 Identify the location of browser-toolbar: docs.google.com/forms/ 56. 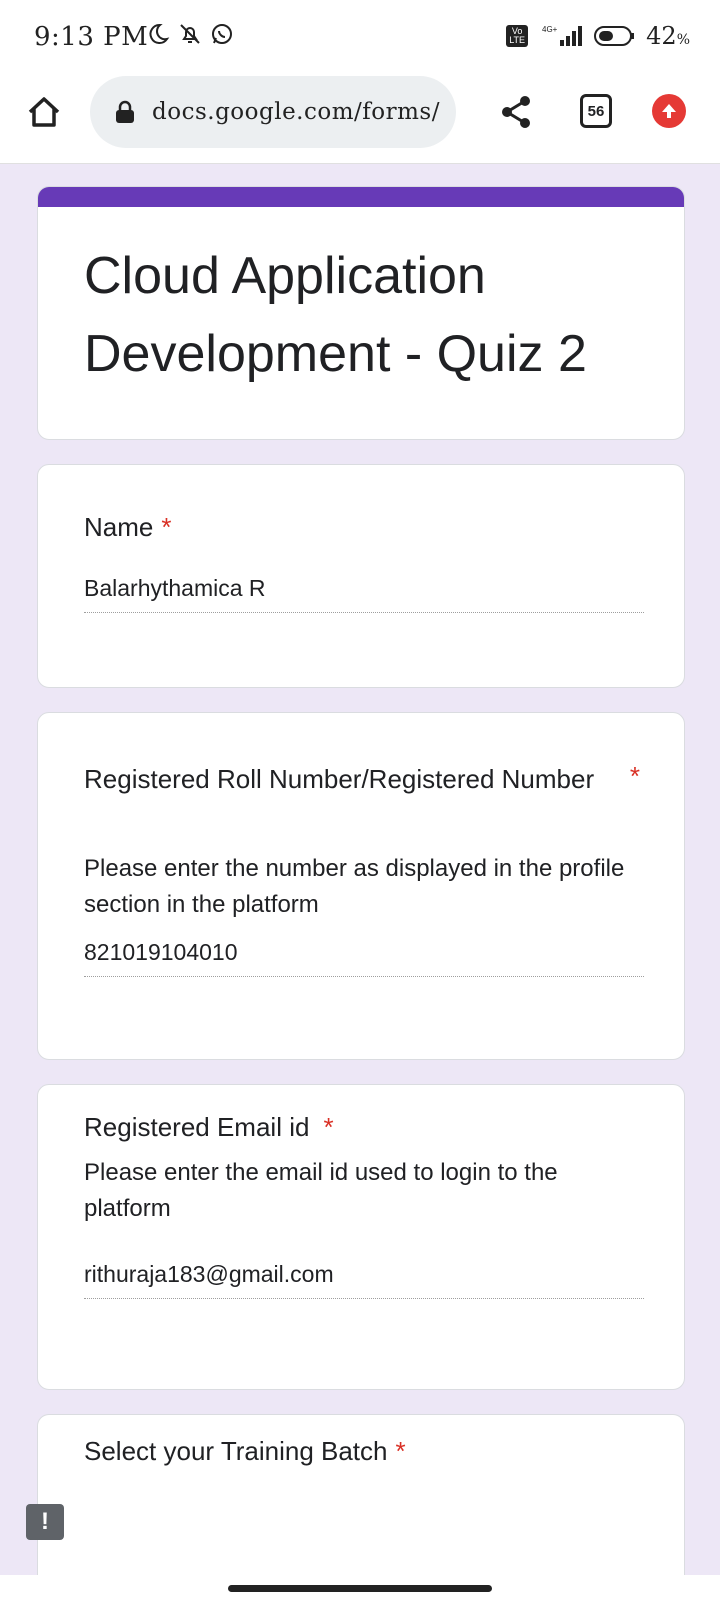
(360, 118).